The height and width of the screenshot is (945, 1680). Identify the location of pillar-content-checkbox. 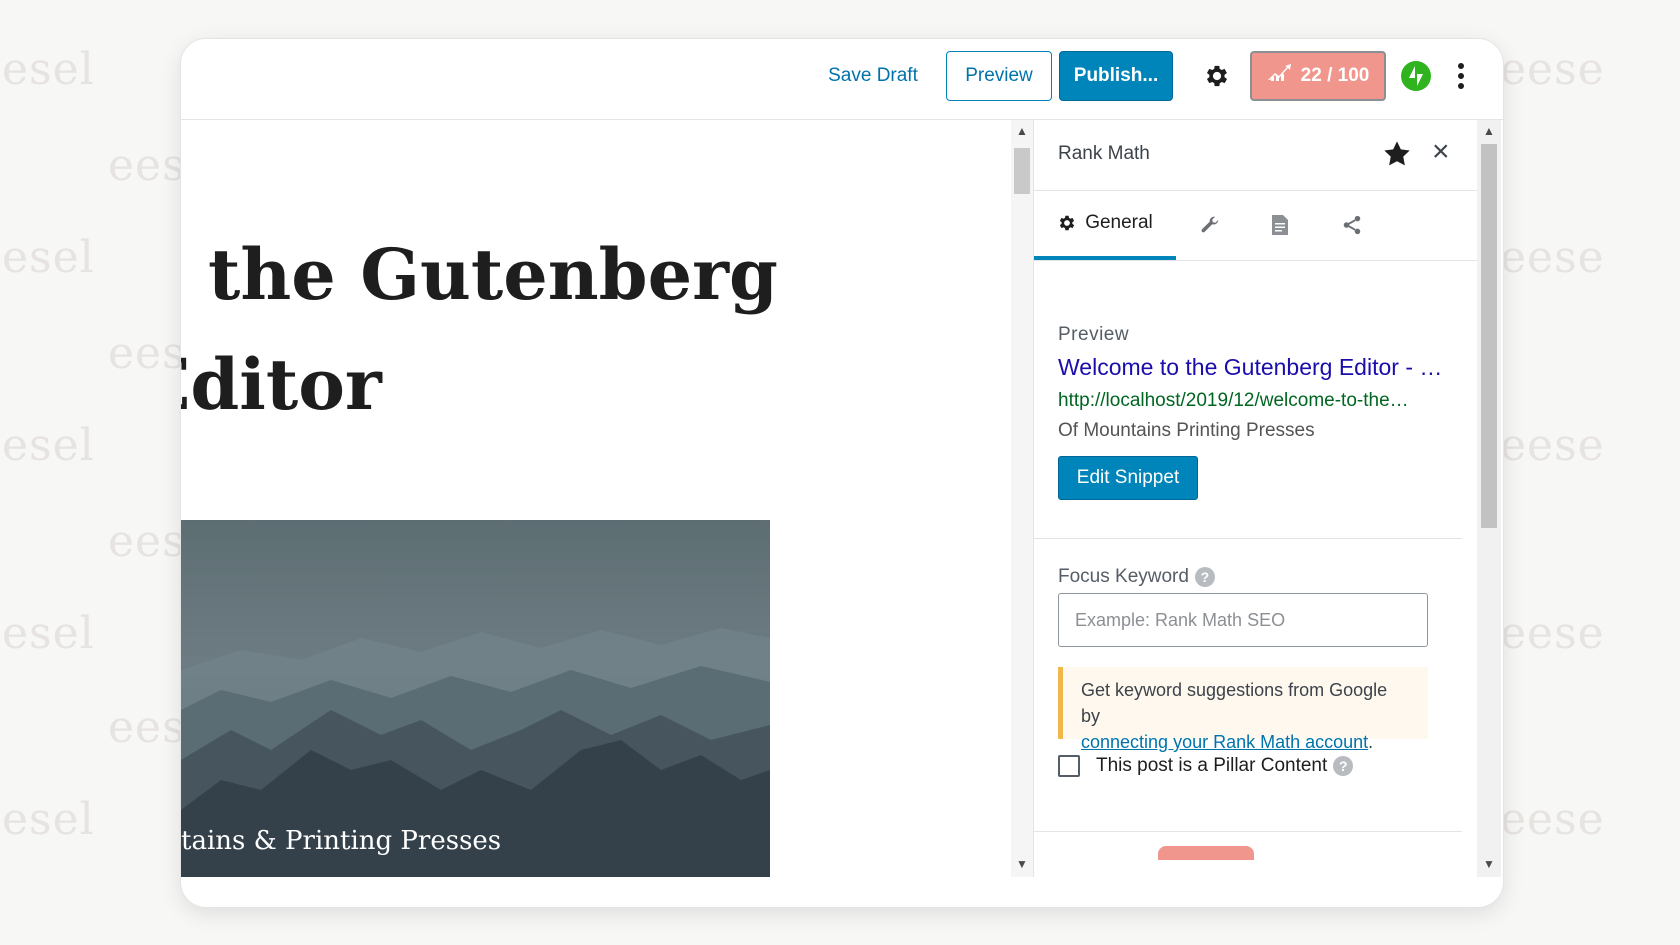
(1069, 766).